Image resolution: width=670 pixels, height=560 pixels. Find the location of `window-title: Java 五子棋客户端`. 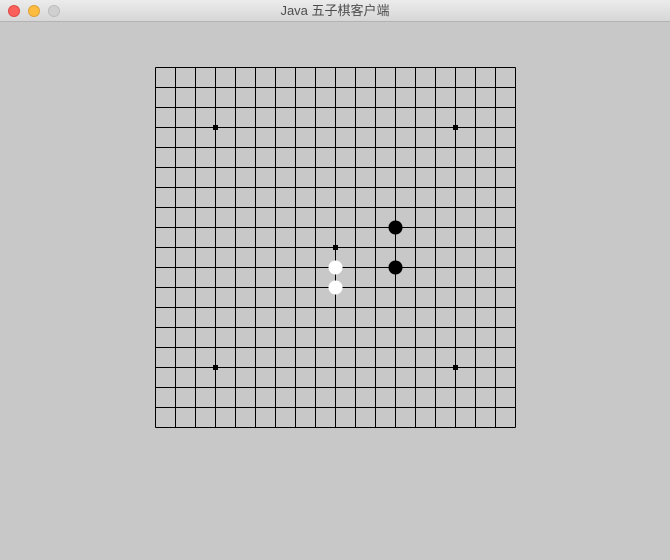

window-title: Java 五子棋客户端 is located at coordinates (335, 10).